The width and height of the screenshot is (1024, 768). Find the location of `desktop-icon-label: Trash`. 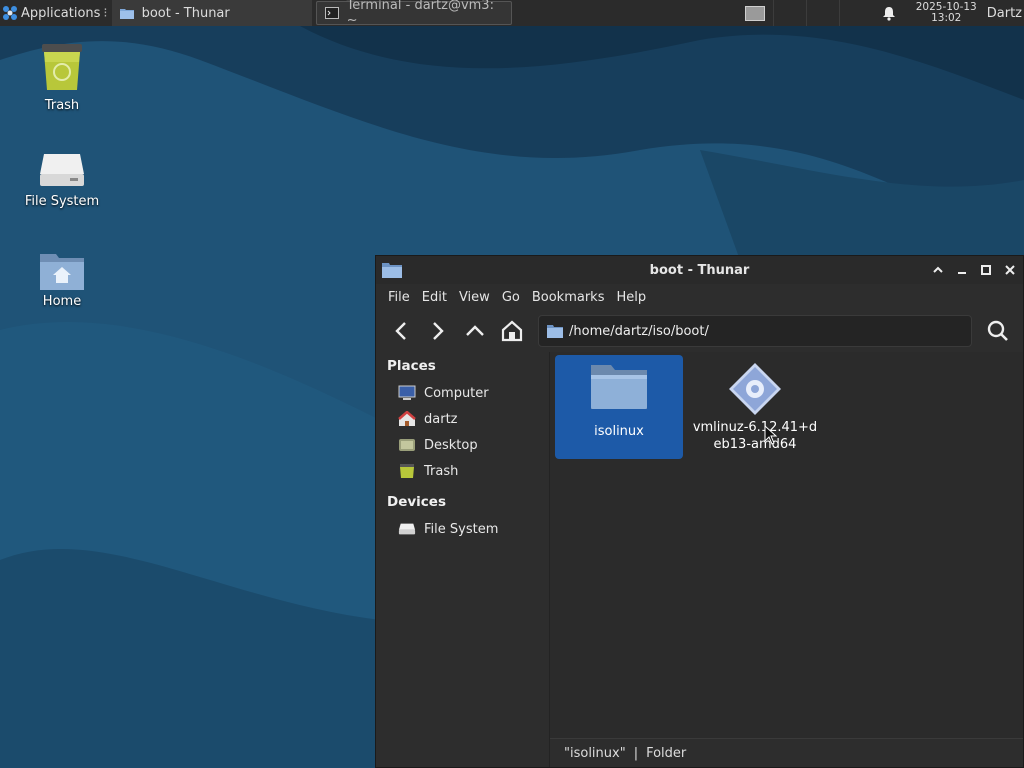

desktop-icon-label: Trash is located at coordinates (62, 105).